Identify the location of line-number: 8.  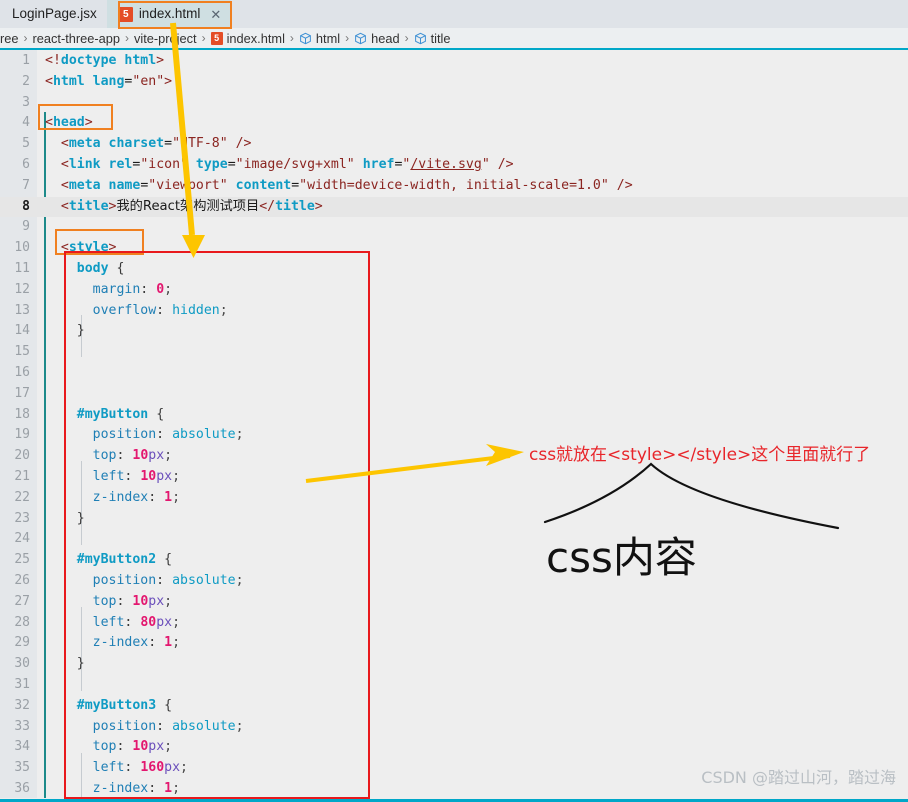
(26, 206).